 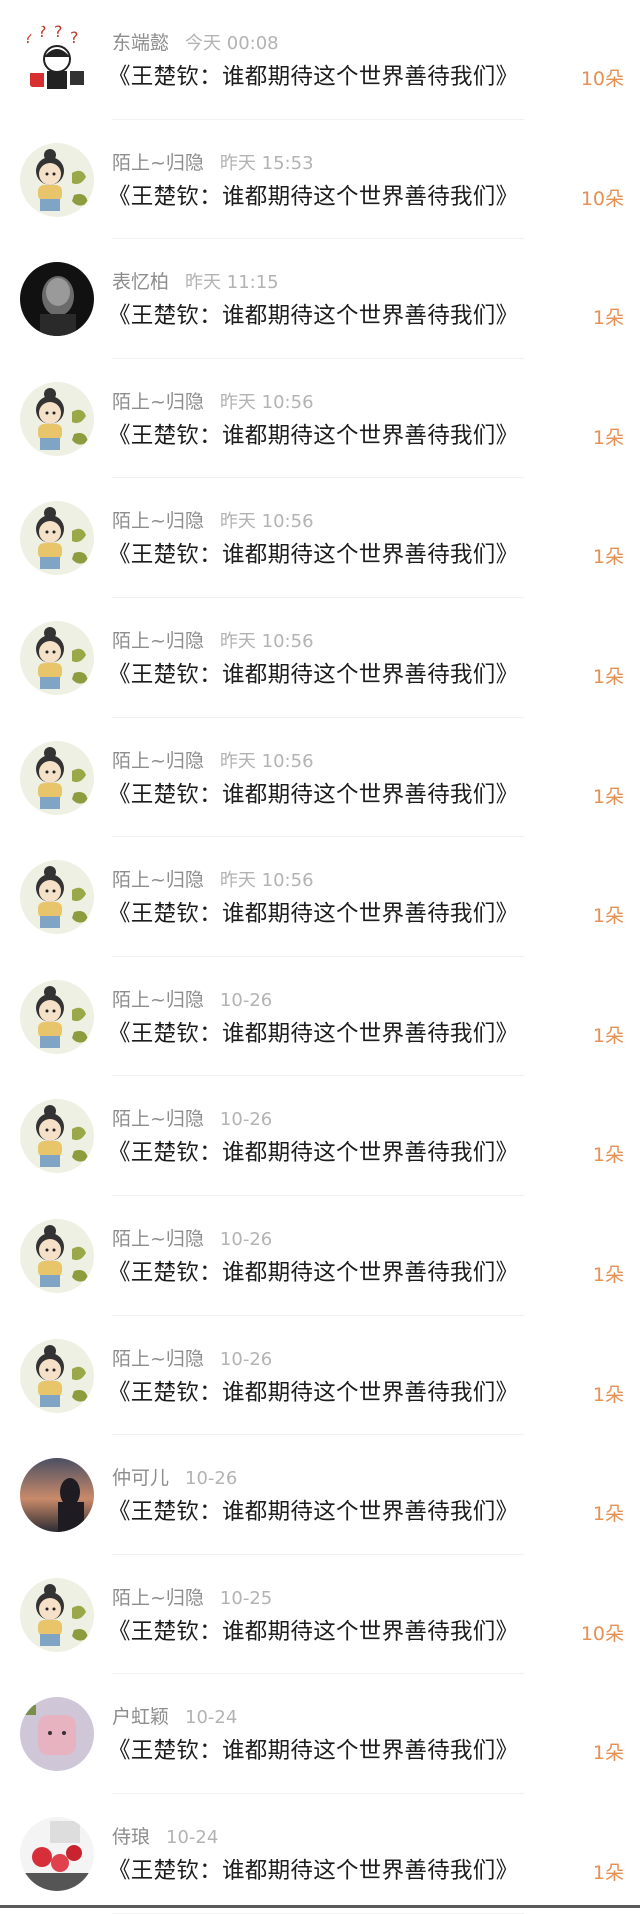 I want to click on list-item: 表忆柏 昨天 11:15 《王楚钦：谁都期待这个世界善待我们》 1朵, so click(x=320, y=299).